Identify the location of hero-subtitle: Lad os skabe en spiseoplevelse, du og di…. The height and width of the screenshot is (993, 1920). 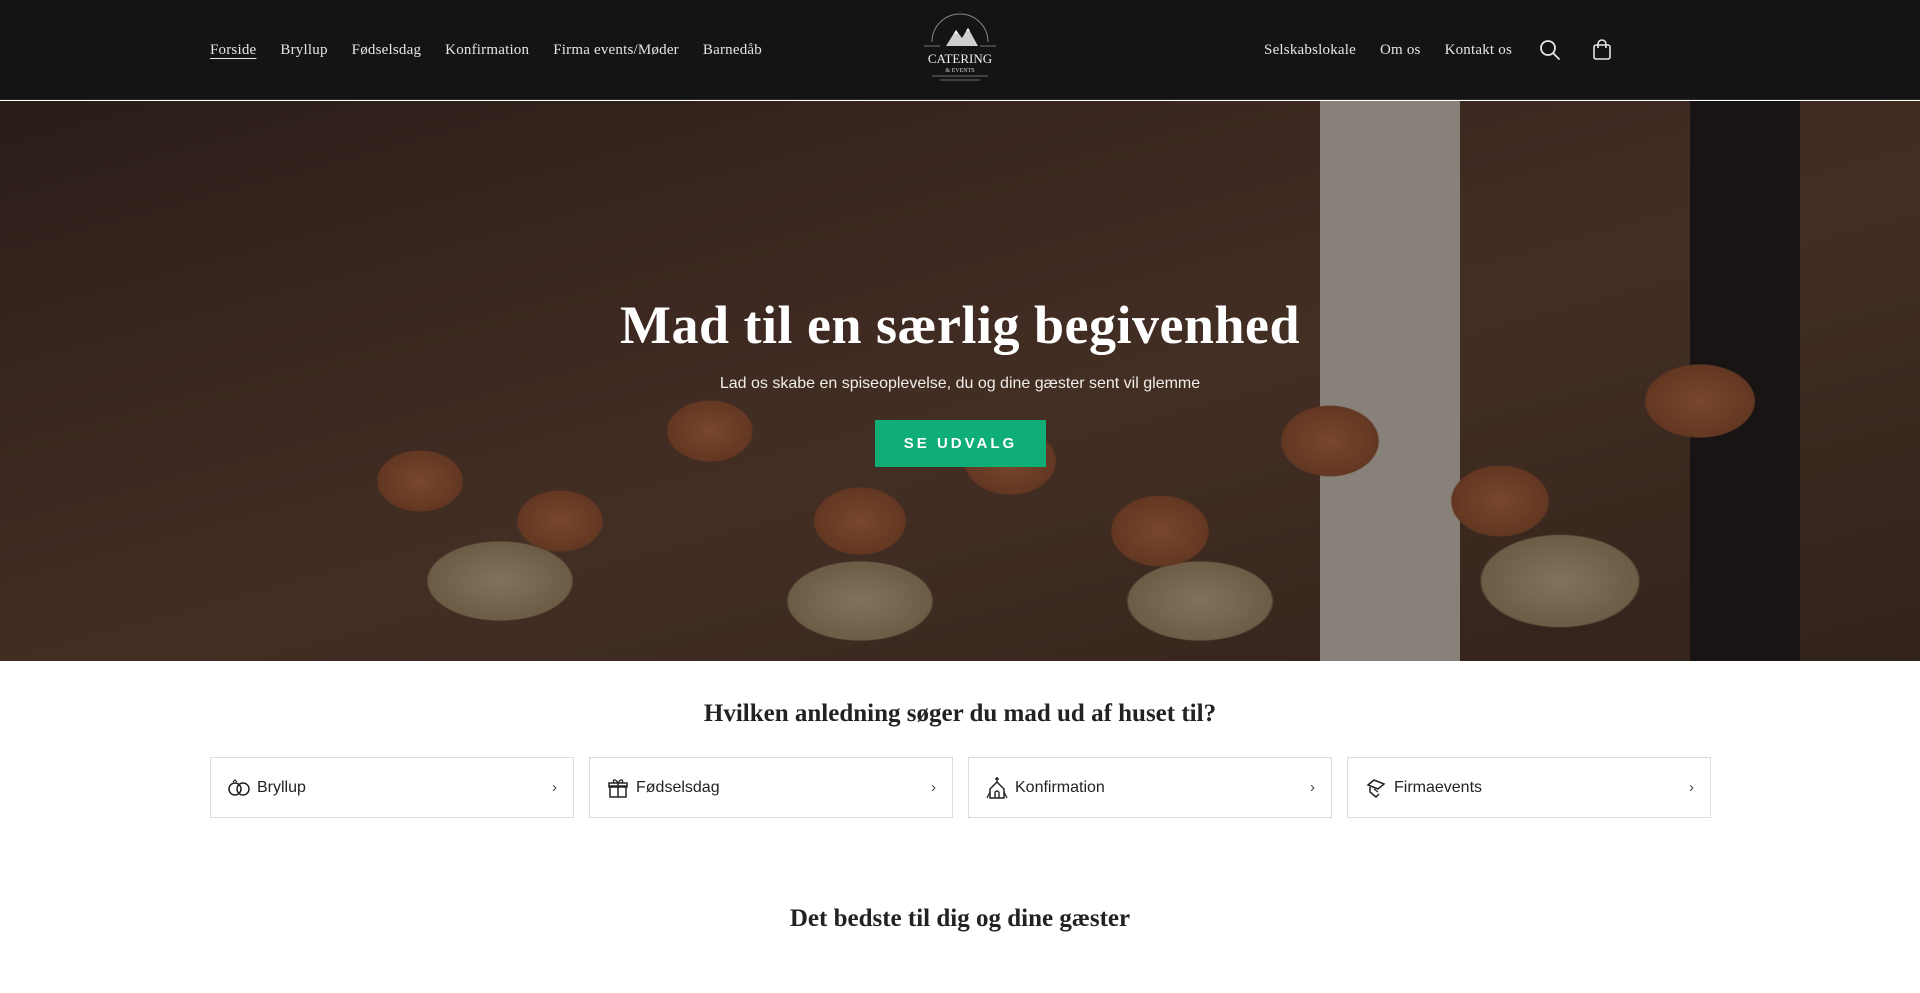
(960, 383).